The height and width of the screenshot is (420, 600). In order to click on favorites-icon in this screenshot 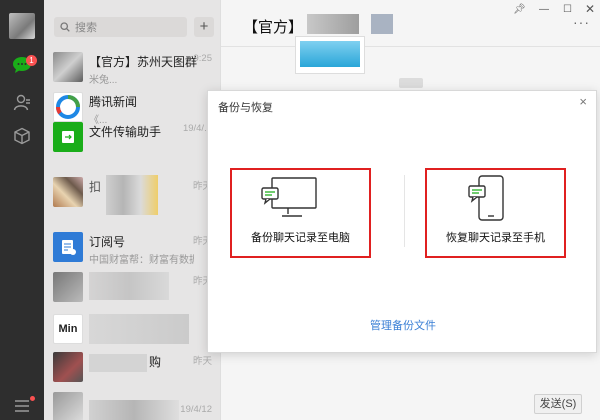, I will do `click(22, 136)`.